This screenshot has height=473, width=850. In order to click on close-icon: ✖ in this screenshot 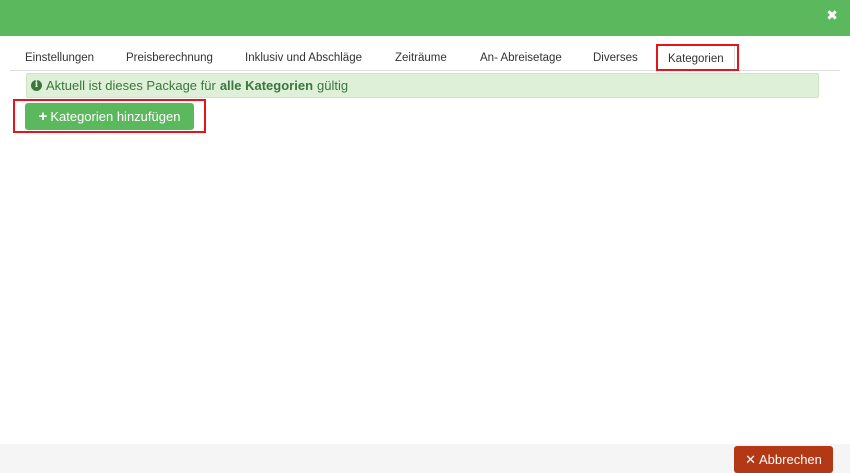, I will do `click(832, 15)`.